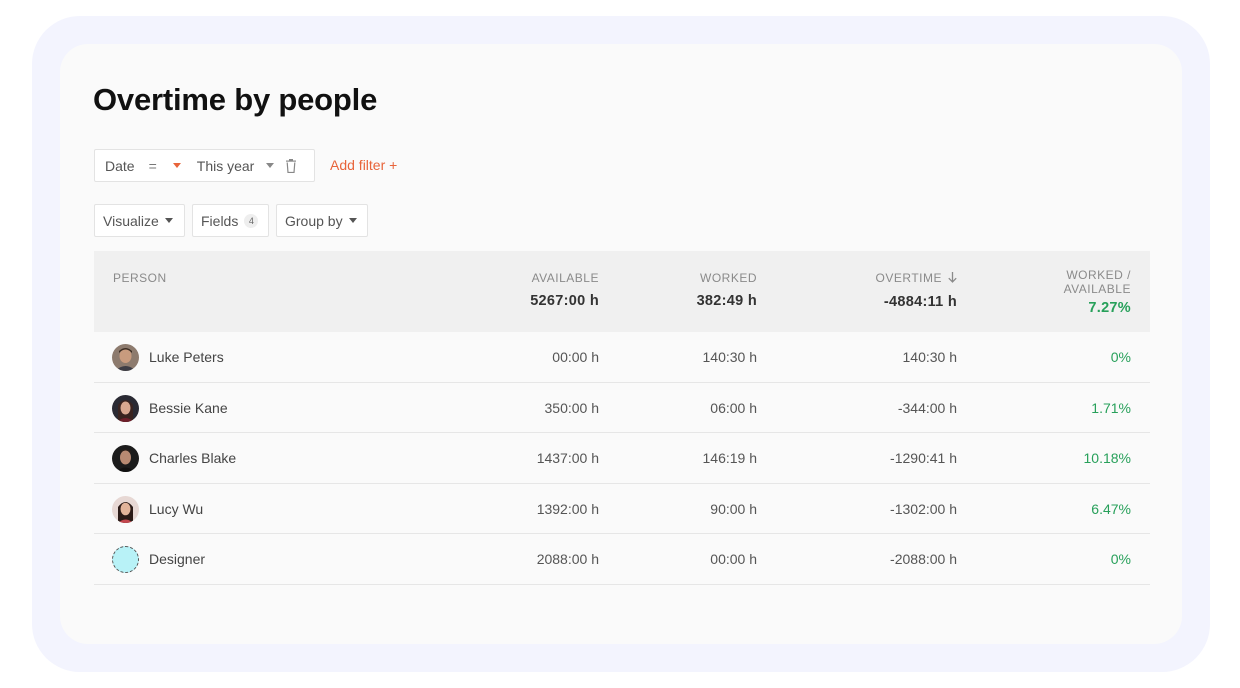  What do you see at coordinates (363, 165) in the screenshot?
I see `add-filter-button: Add filter +` at bounding box center [363, 165].